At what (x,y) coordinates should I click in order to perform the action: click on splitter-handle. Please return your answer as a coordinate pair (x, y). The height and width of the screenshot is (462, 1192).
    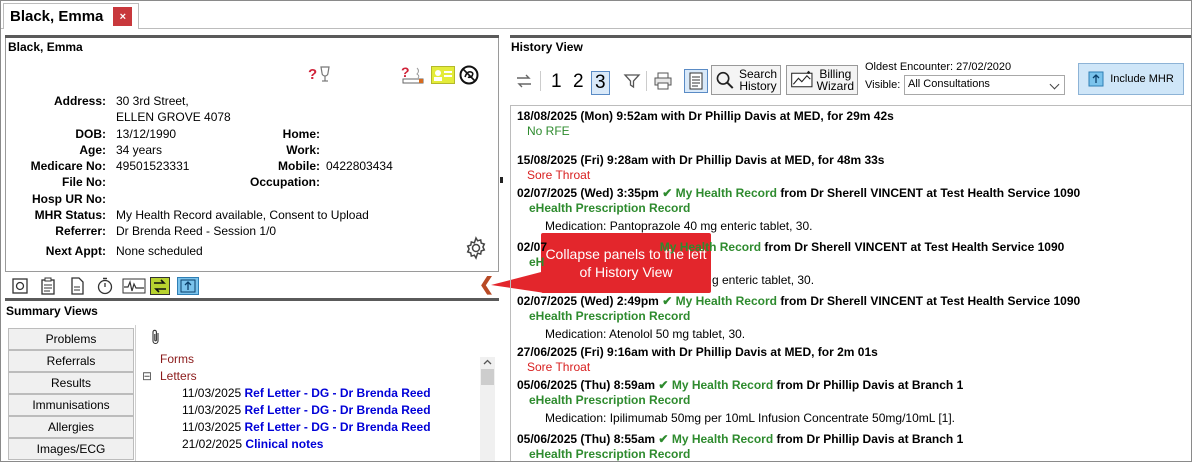
    Looking at the image, I should click on (501, 180).